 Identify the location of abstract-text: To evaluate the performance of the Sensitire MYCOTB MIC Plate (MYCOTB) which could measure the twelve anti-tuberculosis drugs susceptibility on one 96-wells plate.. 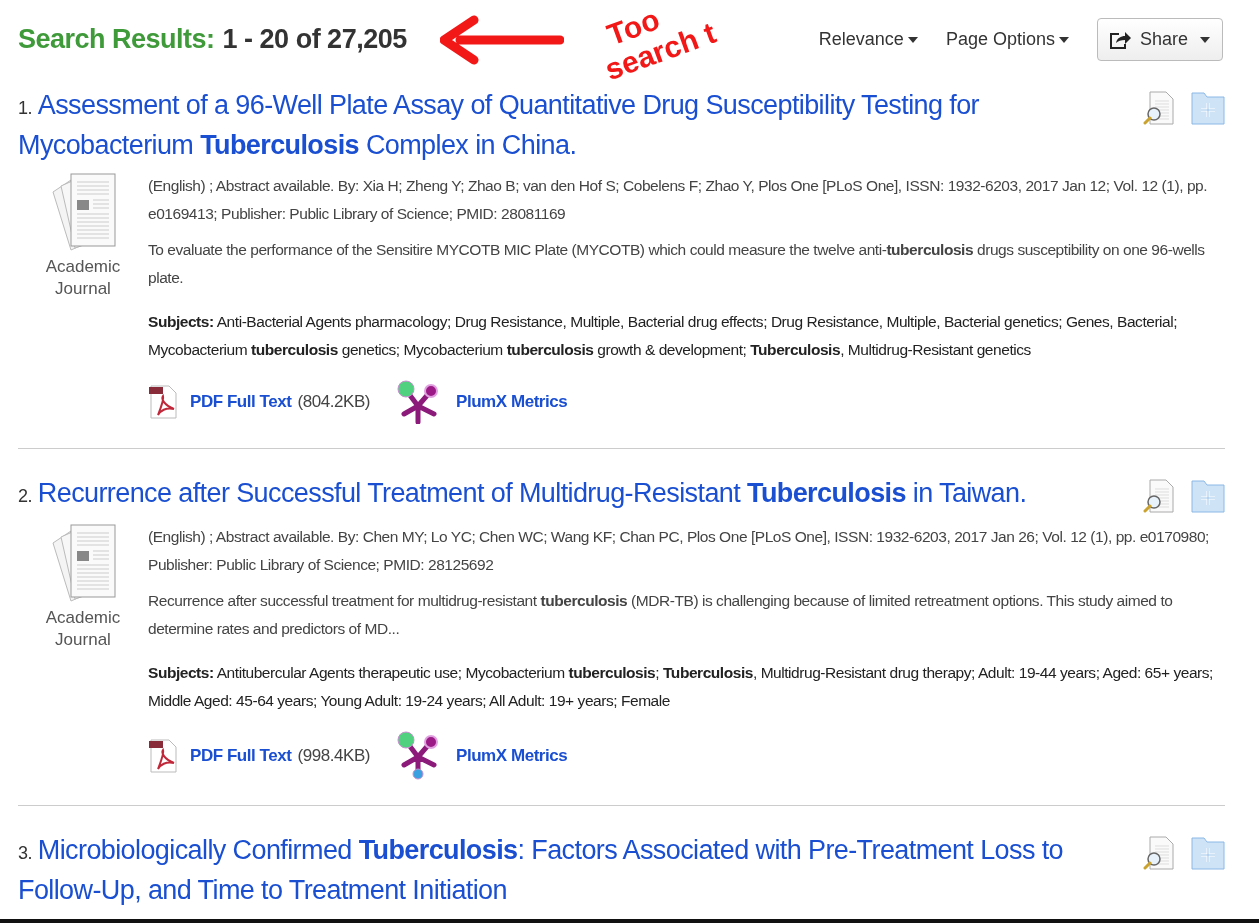
(677, 264).